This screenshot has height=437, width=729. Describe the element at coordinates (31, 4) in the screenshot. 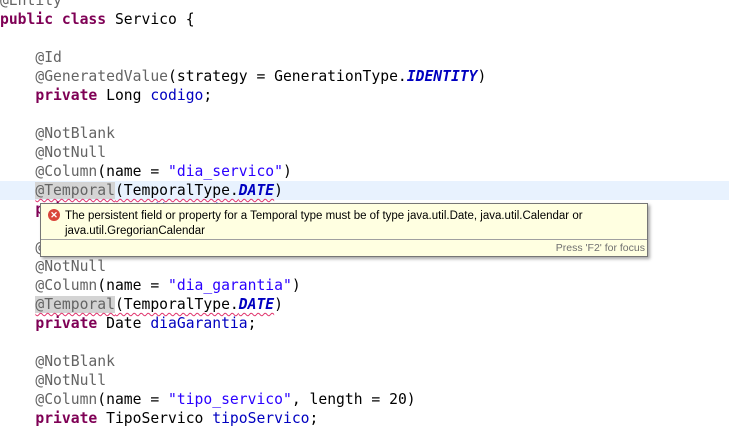

I see `code-token: @Entity` at that location.